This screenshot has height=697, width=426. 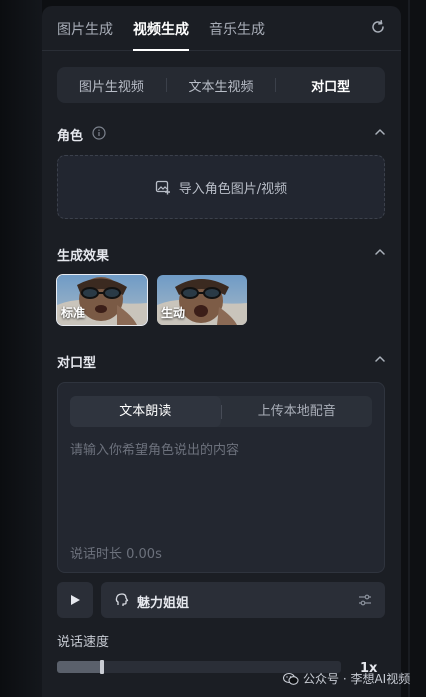 I want to click on lipsync-section-title: 对口型, so click(x=77, y=363).